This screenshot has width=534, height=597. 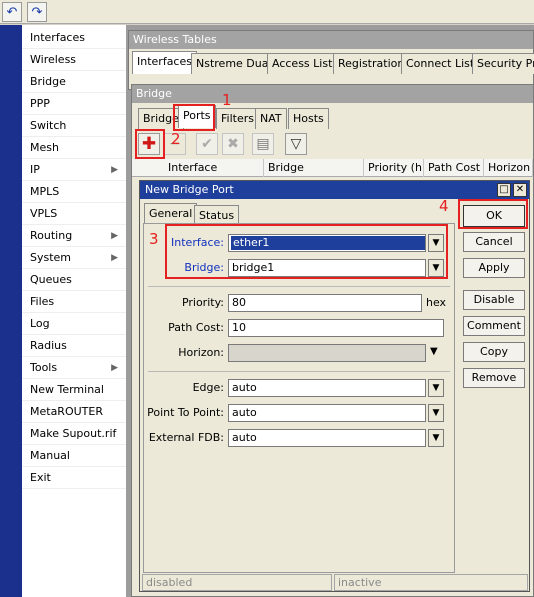 What do you see at coordinates (334, 190) in the screenshot?
I see `dialog-title: New Bridge Port` at bounding box center [334, 190].